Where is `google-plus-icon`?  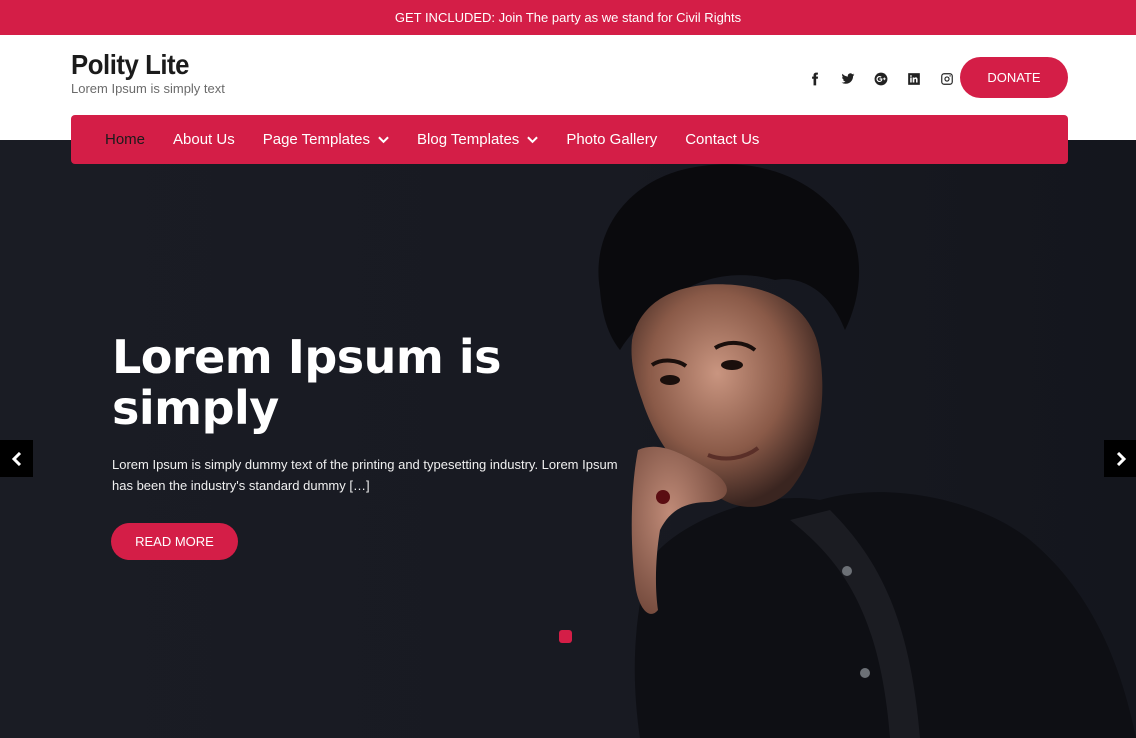 google-plus-icon is located at coordinates (880, 79).